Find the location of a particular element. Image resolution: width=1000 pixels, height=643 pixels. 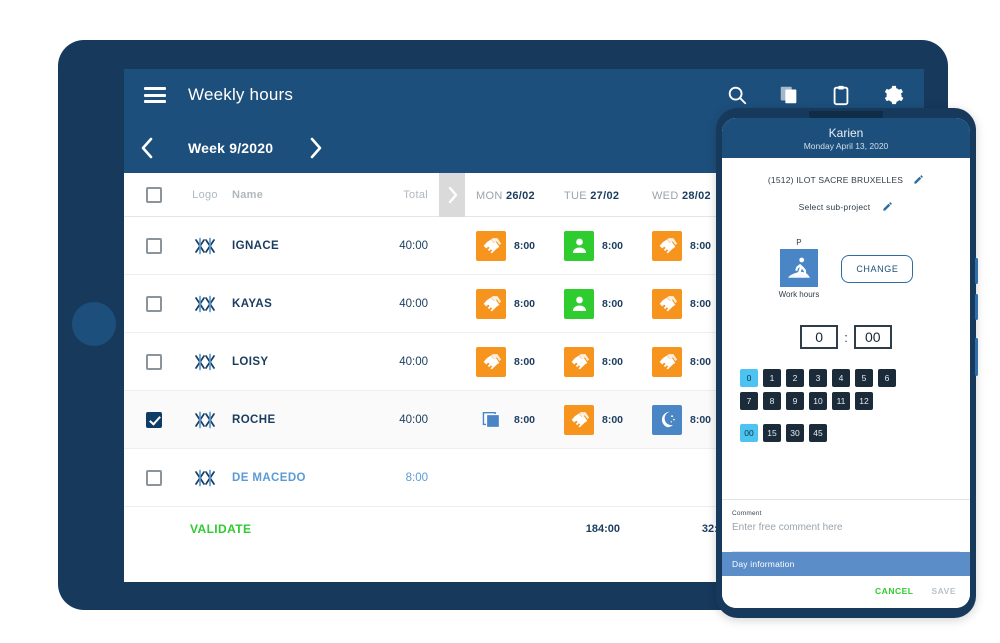

day-information-bar: Day information is located at coordinates (846, 564).